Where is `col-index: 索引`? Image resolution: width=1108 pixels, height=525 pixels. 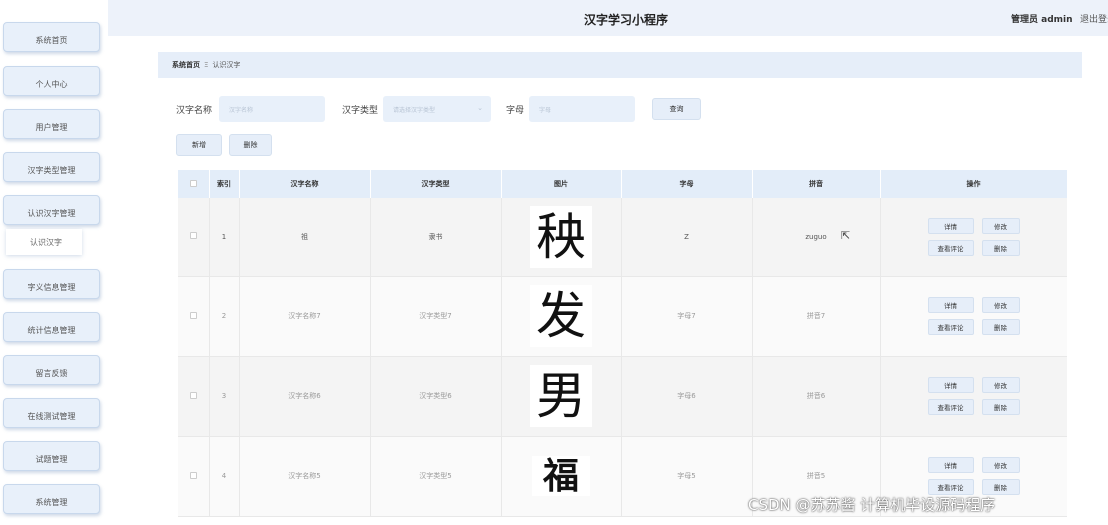
col-index: 索引 is located at coordinates (224, 184).